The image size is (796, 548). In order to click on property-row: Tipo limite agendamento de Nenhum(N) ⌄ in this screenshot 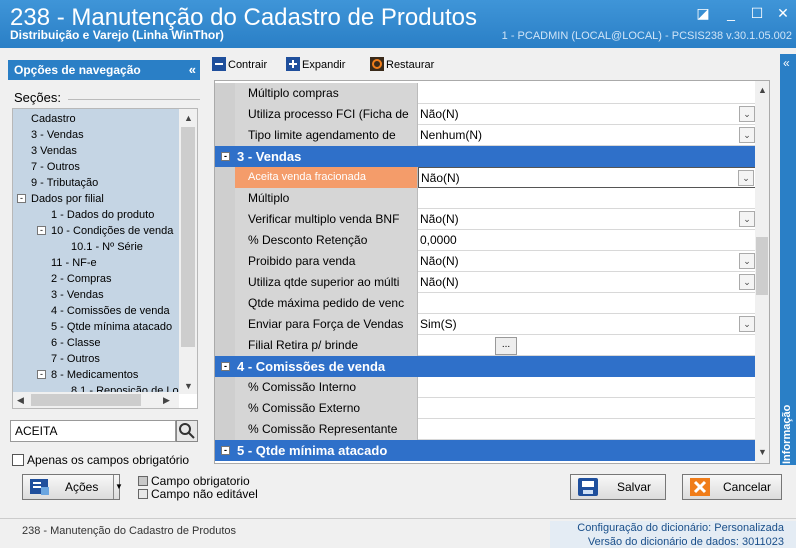, I will do `click(486, 135)`.